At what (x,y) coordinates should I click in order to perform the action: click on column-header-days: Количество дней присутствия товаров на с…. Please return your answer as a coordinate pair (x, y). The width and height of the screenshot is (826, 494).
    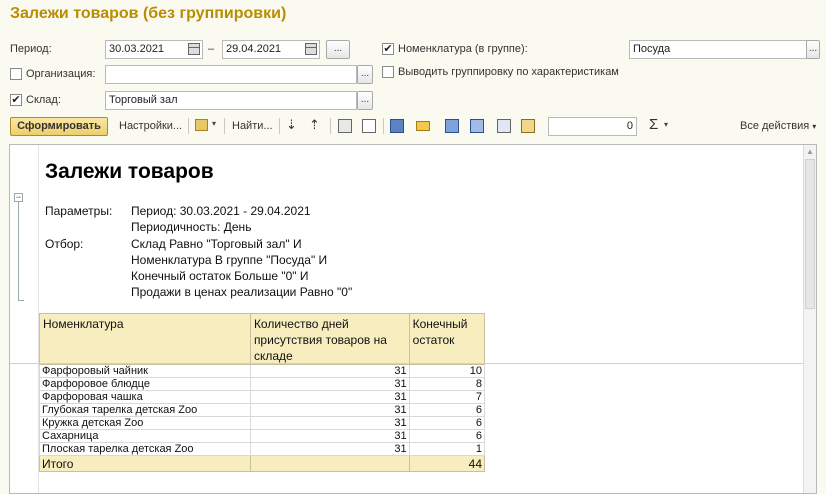
    Looking at the image, I should click on (329, 339).